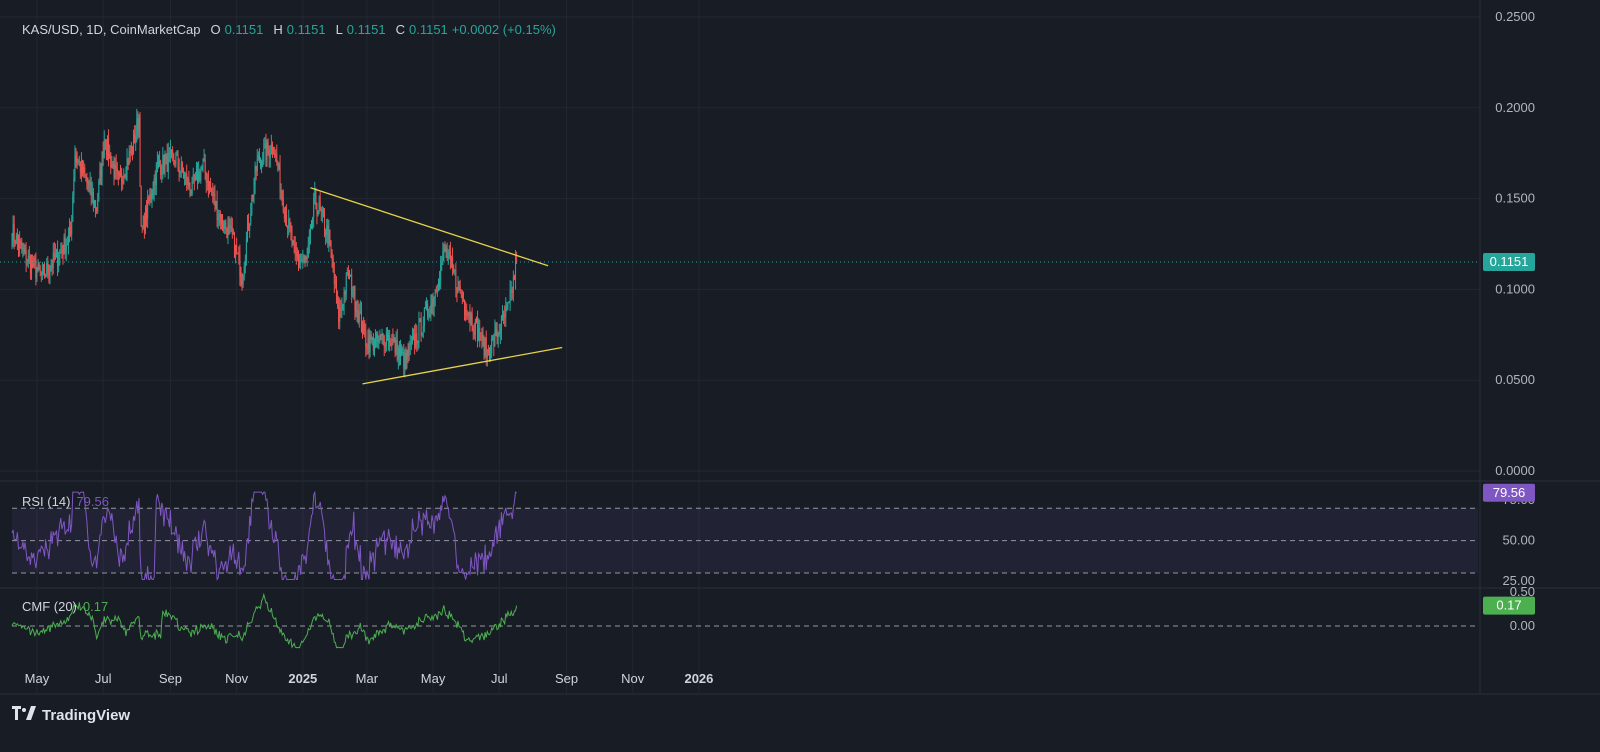  Describe the element at coordinates (1508, 605) in the screenshot. I see `cmf-value-badge-label: 0.17` at that location.